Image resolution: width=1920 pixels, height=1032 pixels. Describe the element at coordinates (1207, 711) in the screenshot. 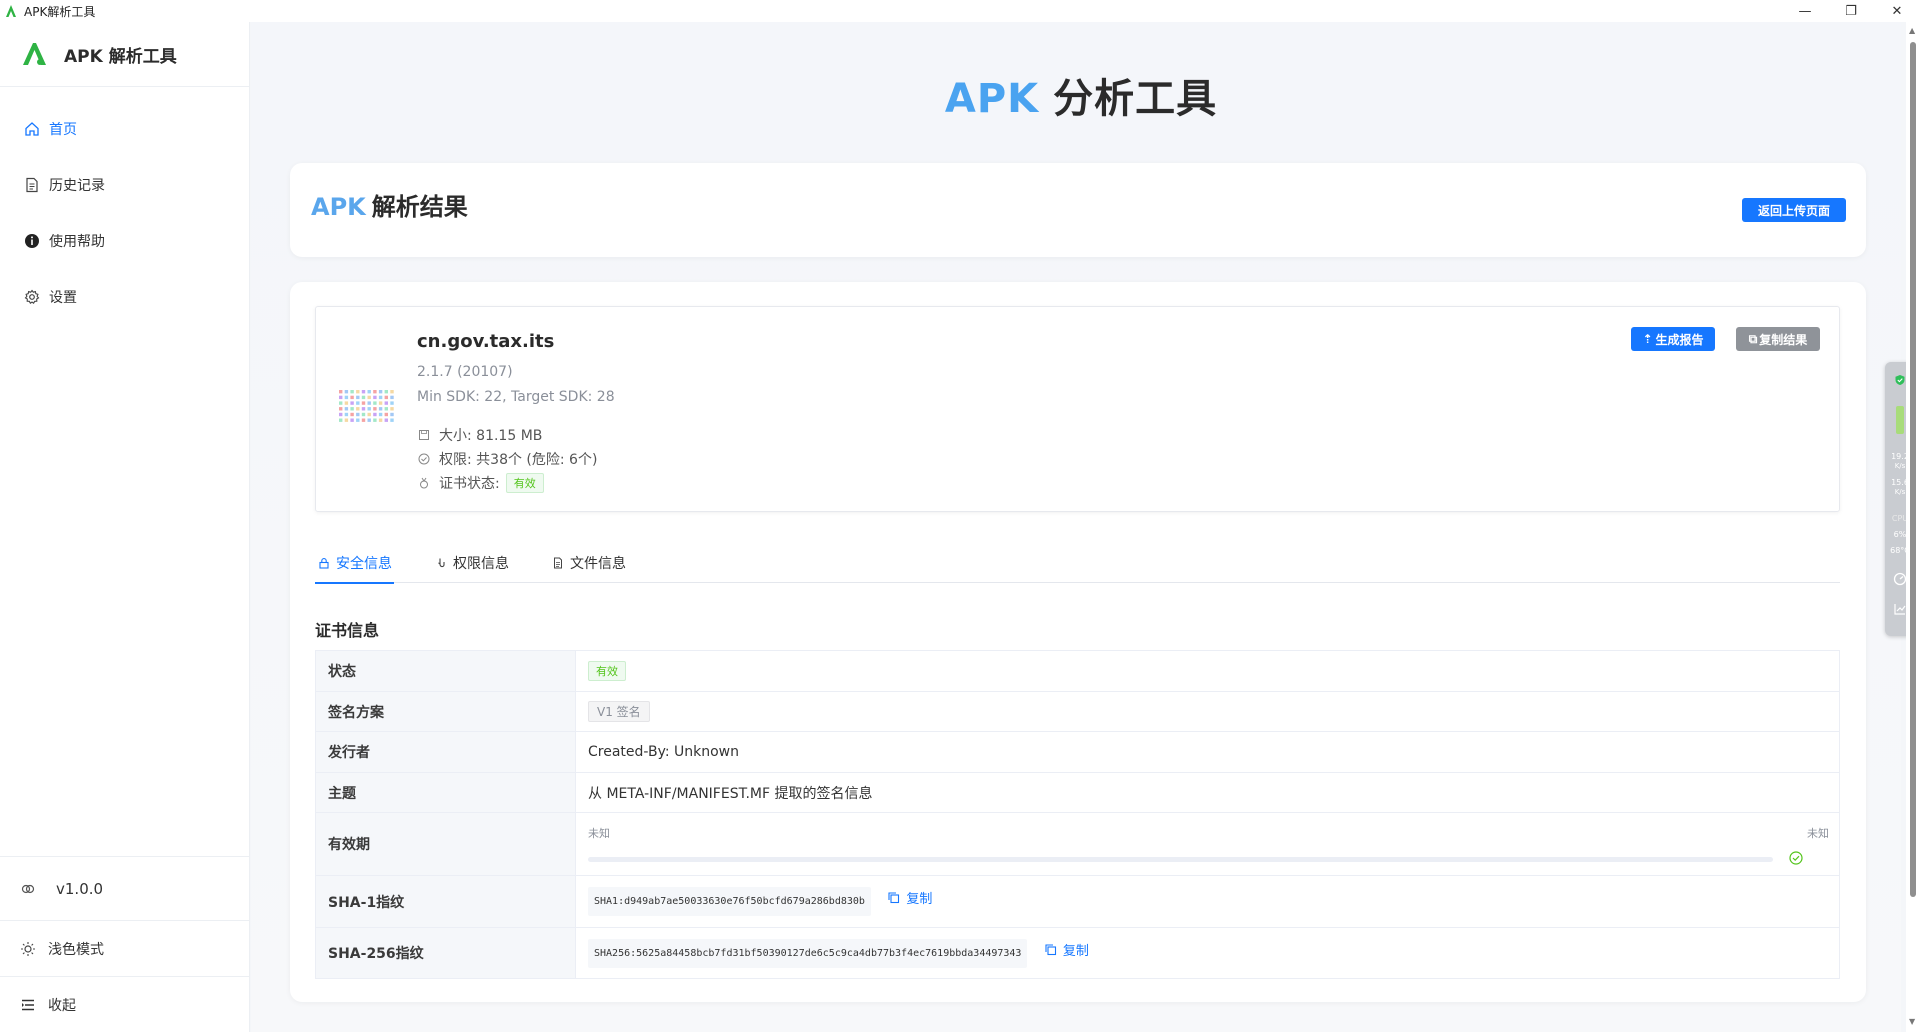

I see `row-value: V1 签名` at that location.